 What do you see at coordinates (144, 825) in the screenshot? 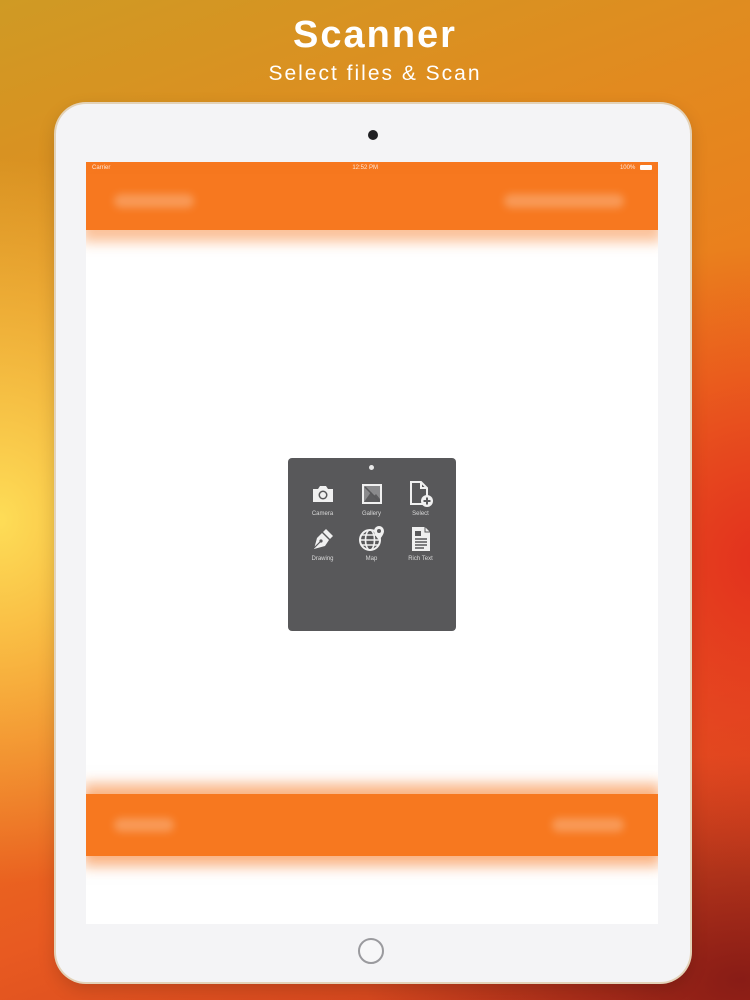
I see `toolbar-left-button` at bounding box center [144, 825].